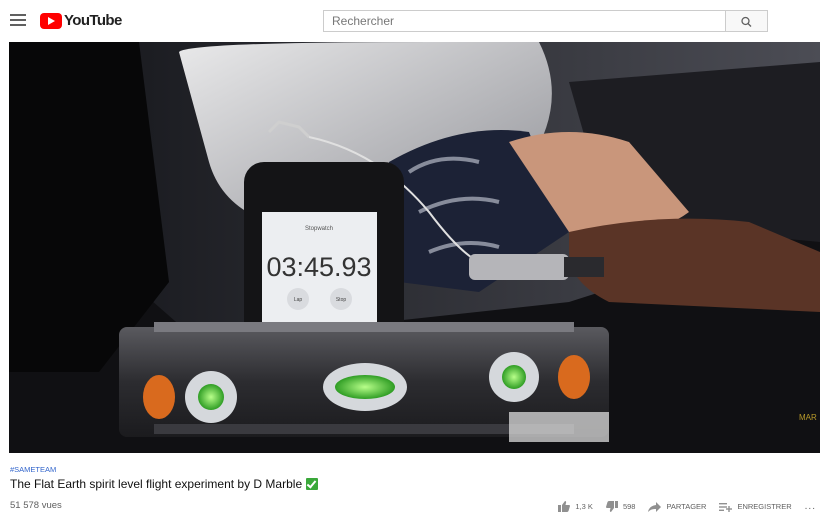 Image resolution: width=820 pixels, height=513 pixels. I want to click on like-count: 1,3 K, so click(584, 506).